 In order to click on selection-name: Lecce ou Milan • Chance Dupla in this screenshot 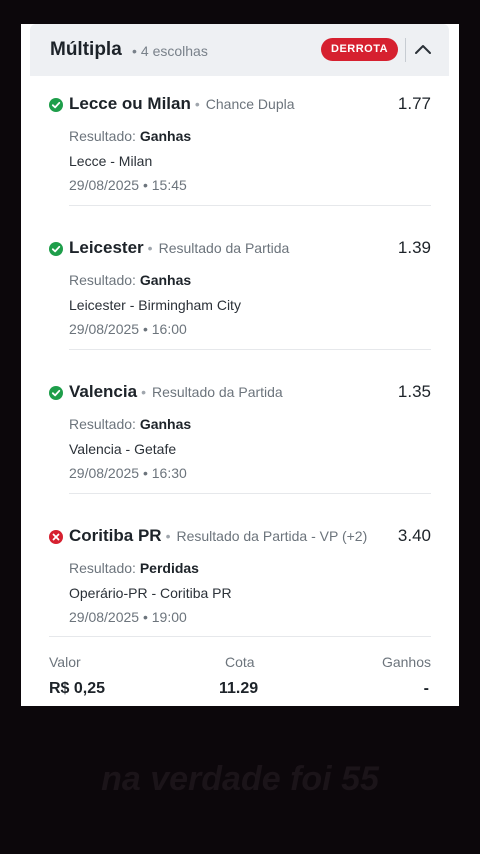, I will do `click(182, 103)`.